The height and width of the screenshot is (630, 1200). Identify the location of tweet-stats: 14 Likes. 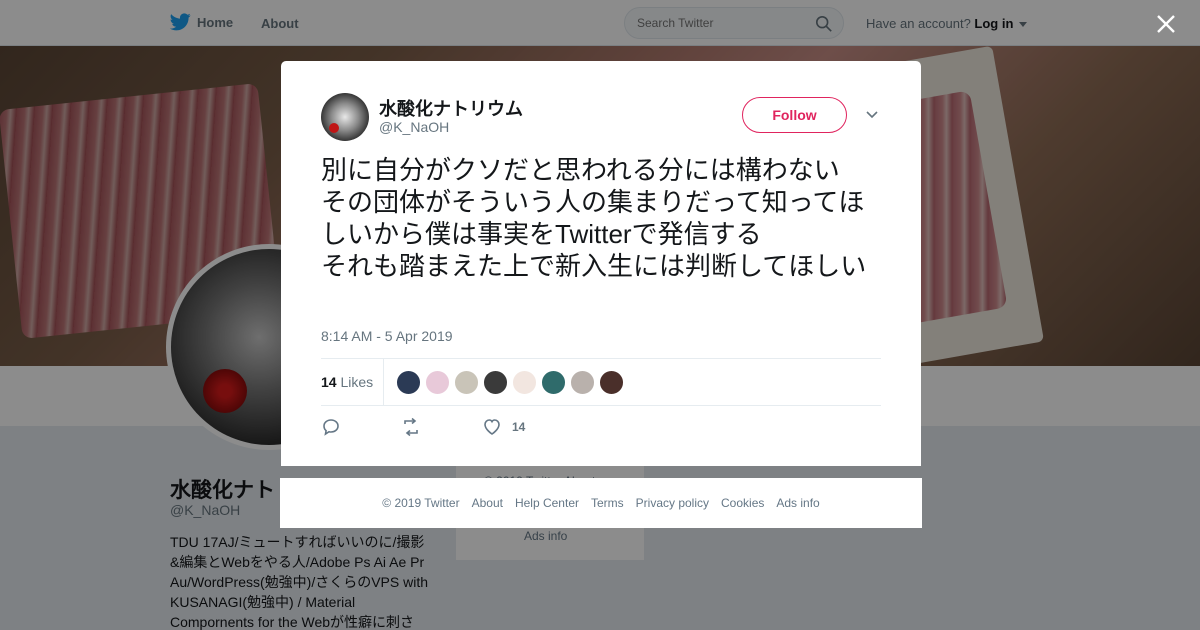
(601, 382).